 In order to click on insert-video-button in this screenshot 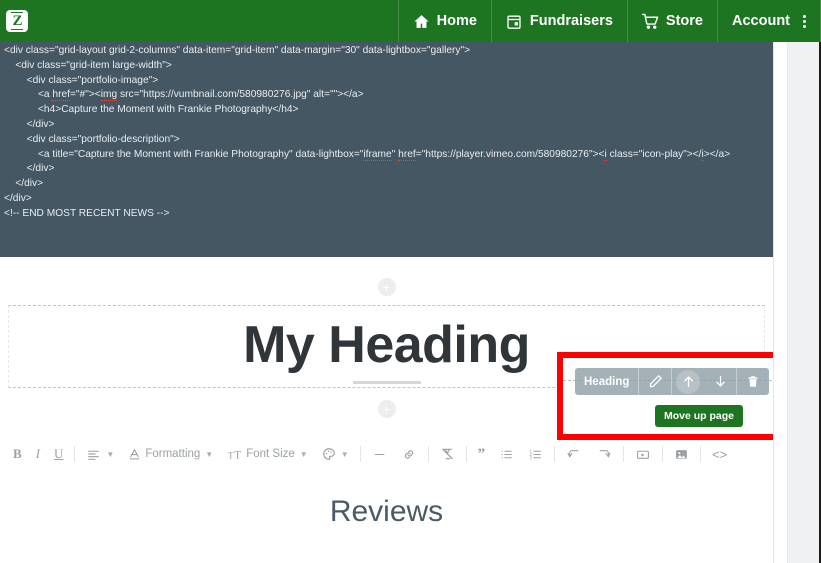, I will do `click(643, 454)`.